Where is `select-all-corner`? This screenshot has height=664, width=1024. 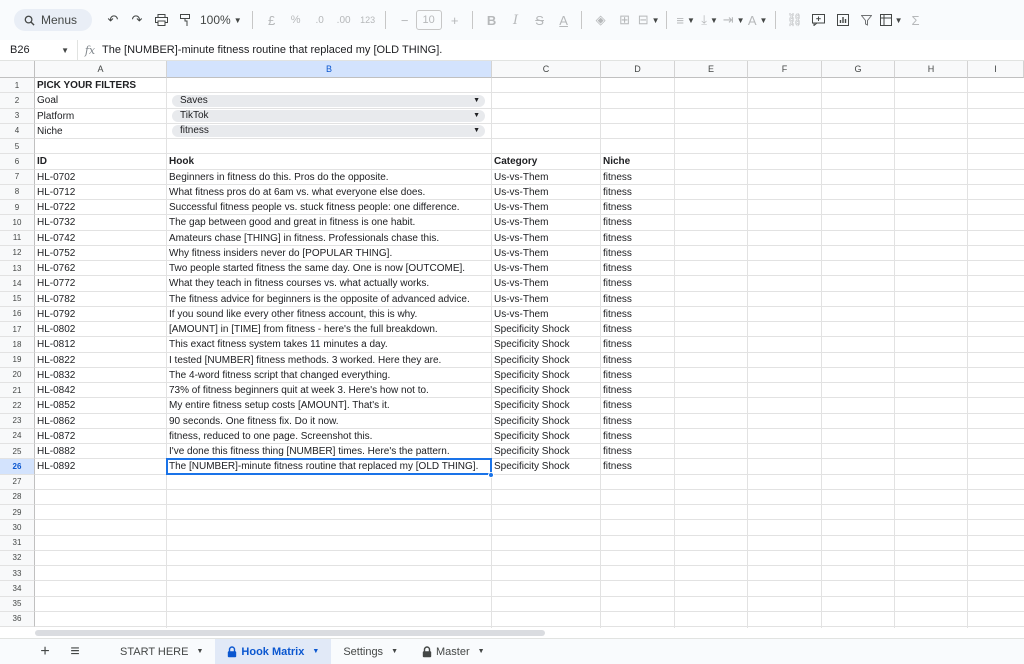 select-all-corner is located at coordinates (17, 69).